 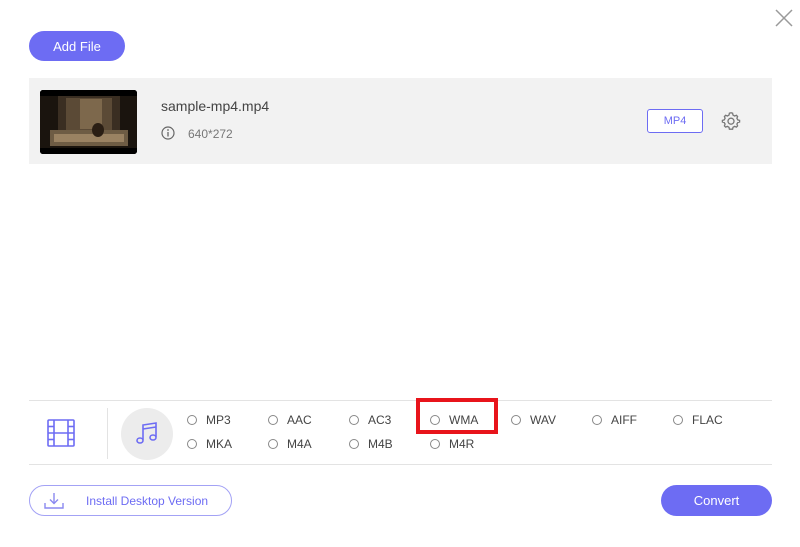 I want to click on audio-tab, so click(x=147, y=434).